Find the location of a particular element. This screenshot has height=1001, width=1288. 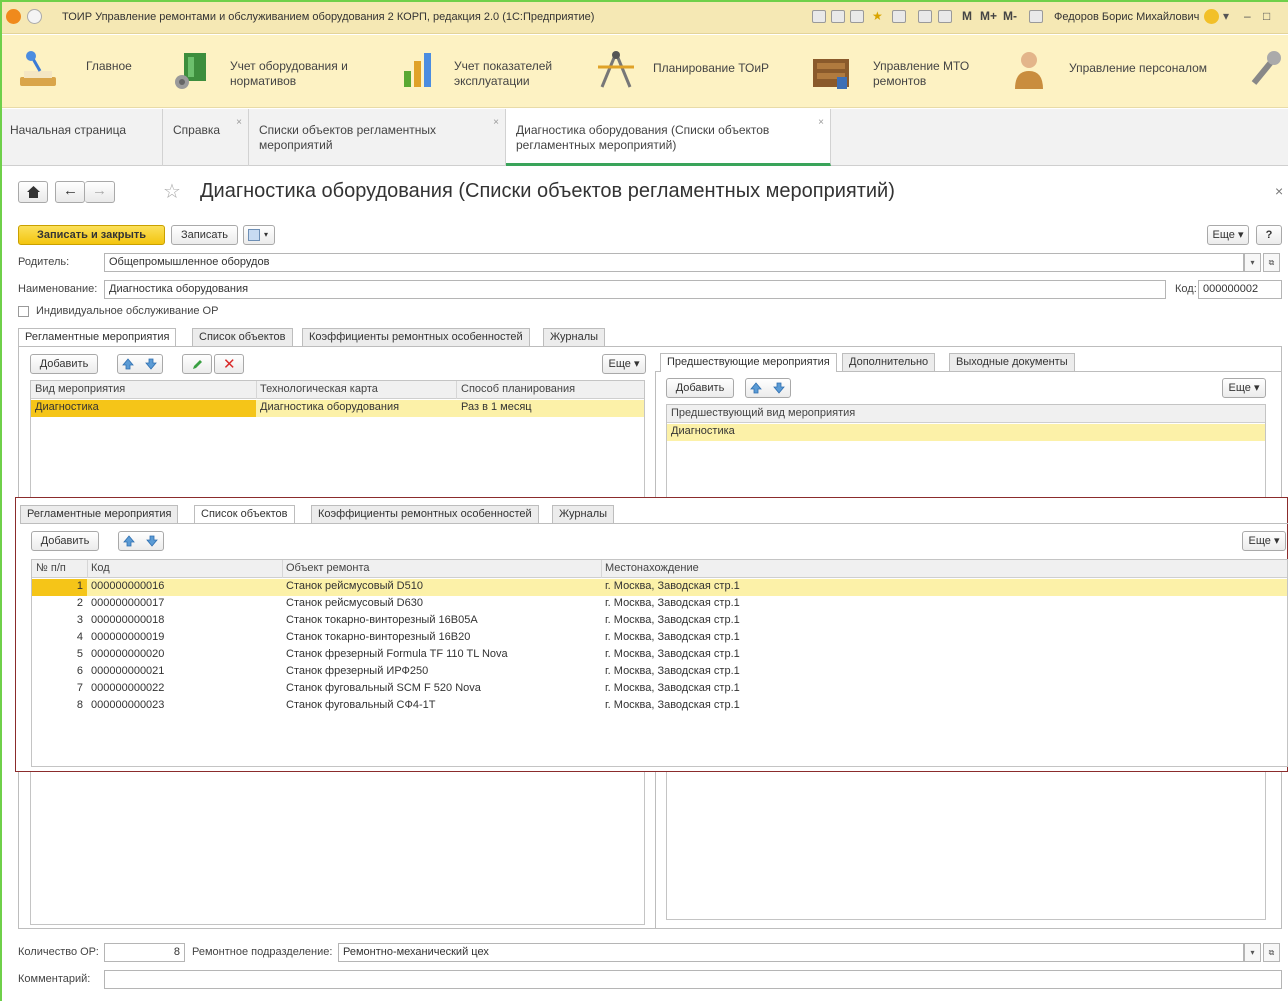

memory-m-button: M is located at coordinates (967, 16).